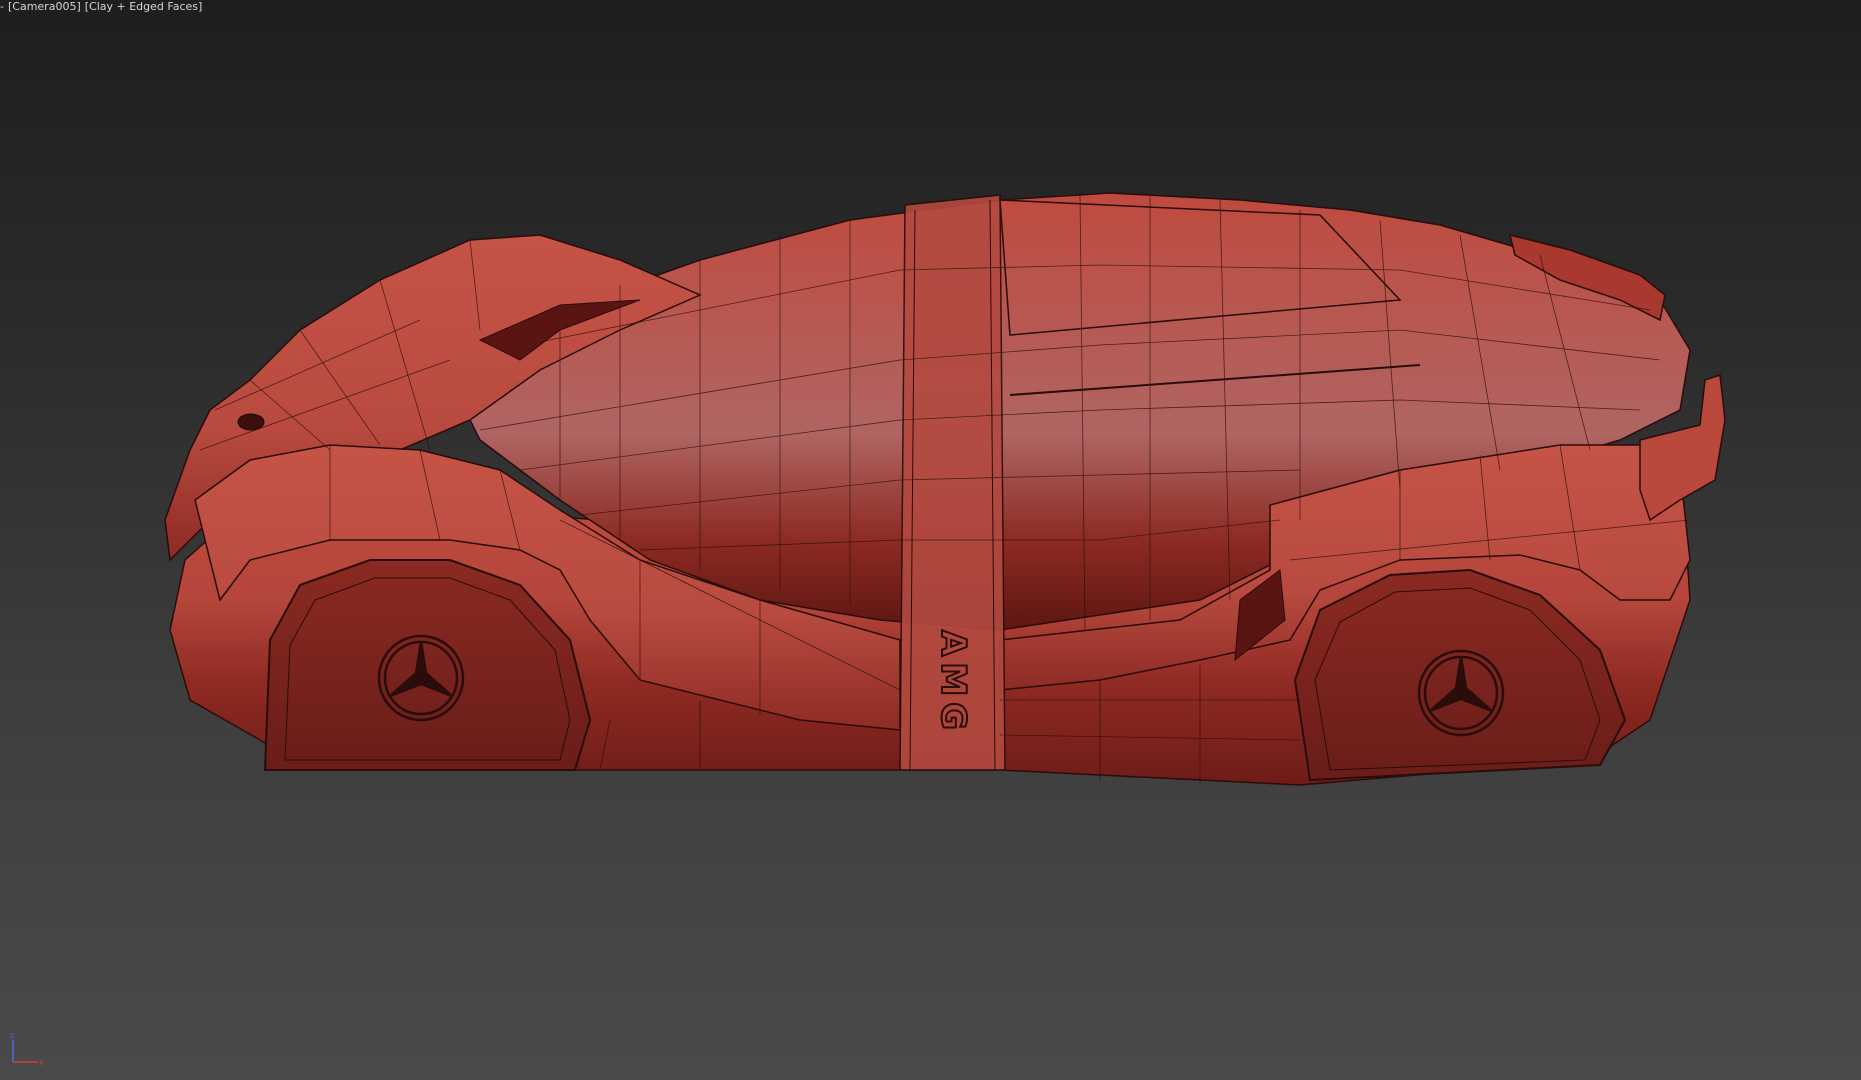 This screenshot has width=1861, height=1080. Describe the element at coordinates (953, 683) in the screenshot. I see `amg-logo: AMG` at that location.